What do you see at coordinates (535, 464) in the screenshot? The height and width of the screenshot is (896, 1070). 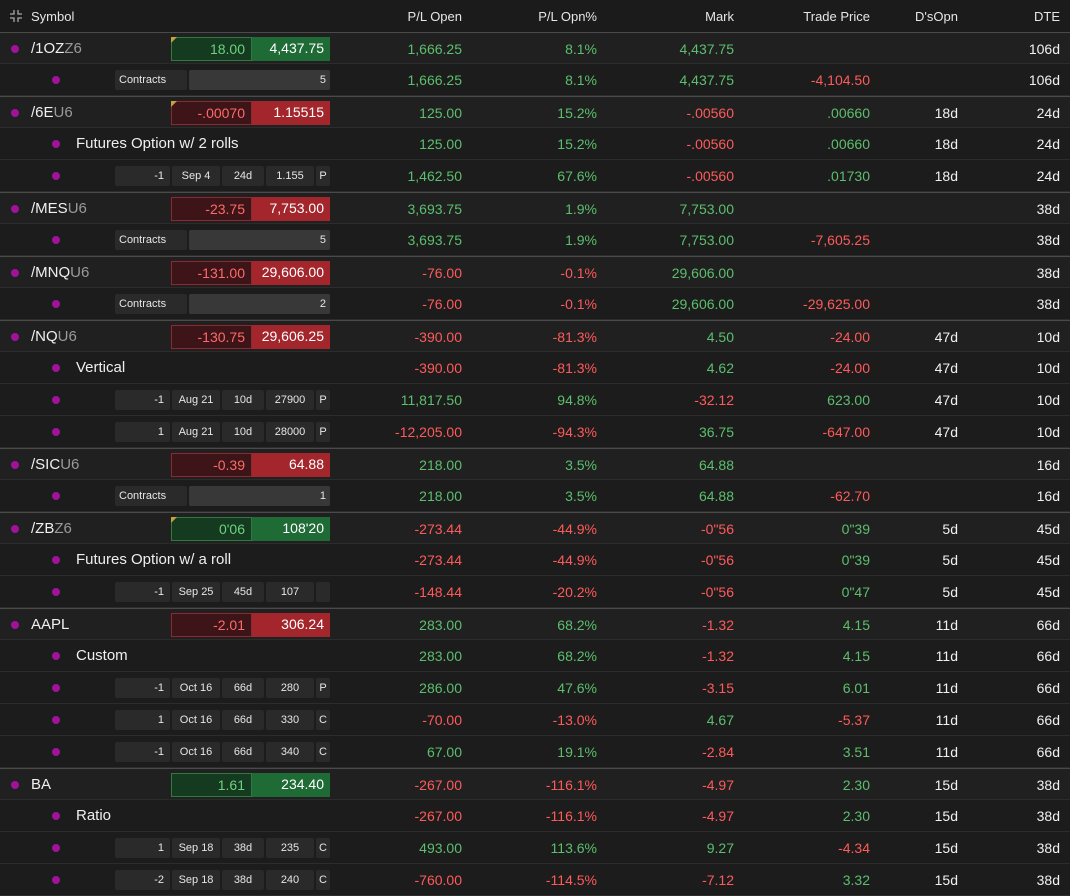 I see `position-row: /SICU6 -0.39 64.88 218.00 3.5% 64.88 16d` at bounding box center [535, 464].